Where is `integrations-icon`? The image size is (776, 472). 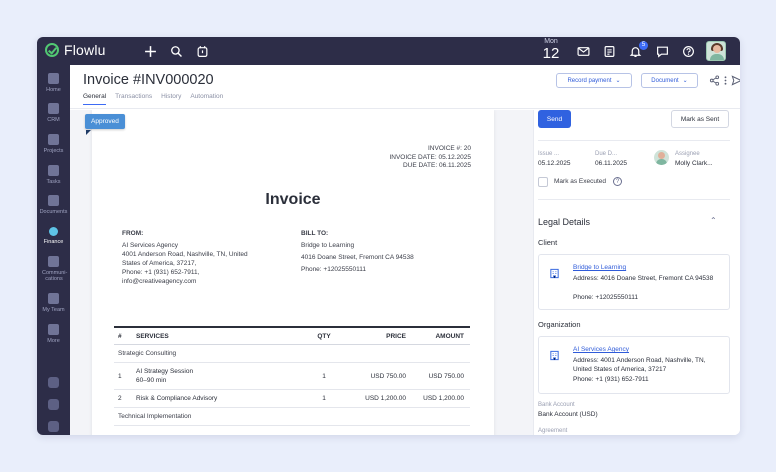 integrations-icon is located at coordinates (53, 382).